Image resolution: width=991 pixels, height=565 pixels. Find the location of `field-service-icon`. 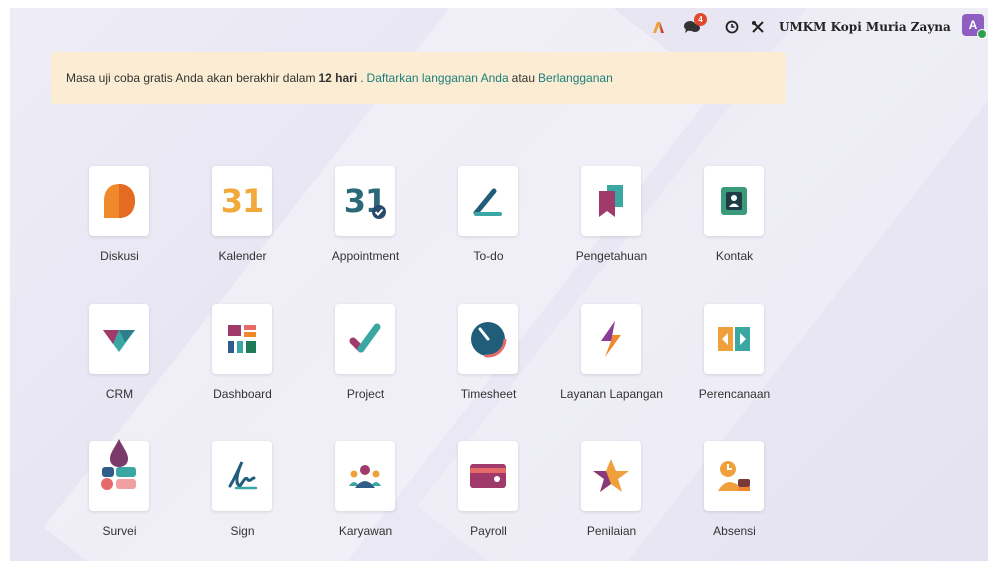

field-service-icon is located at coordinates (611, 339).